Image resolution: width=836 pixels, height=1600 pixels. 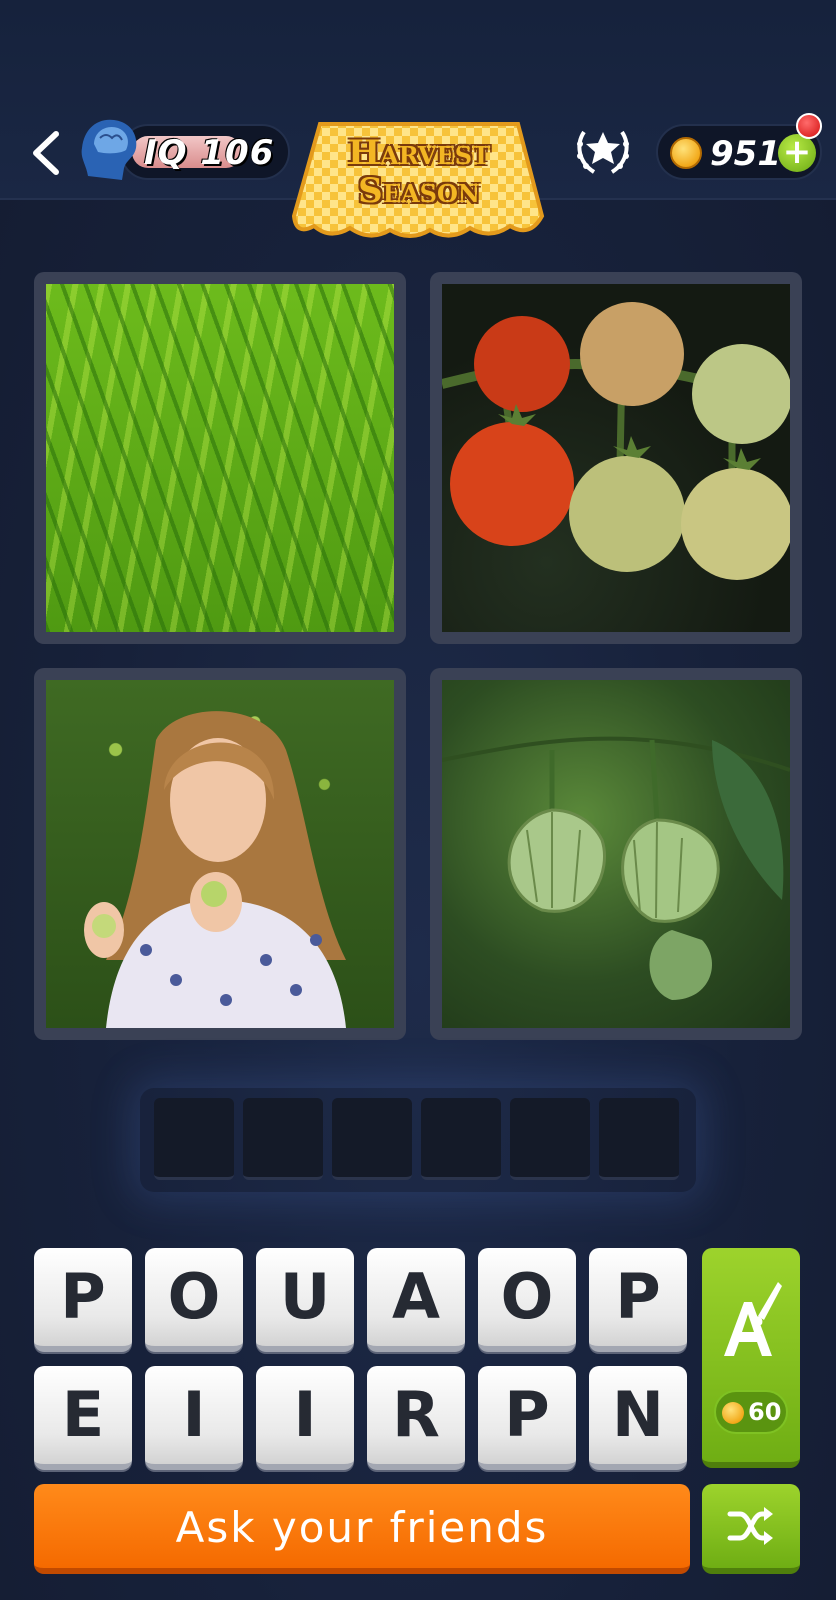 I want to click on iq-value: IQ 106, so click(x=209, y=153).